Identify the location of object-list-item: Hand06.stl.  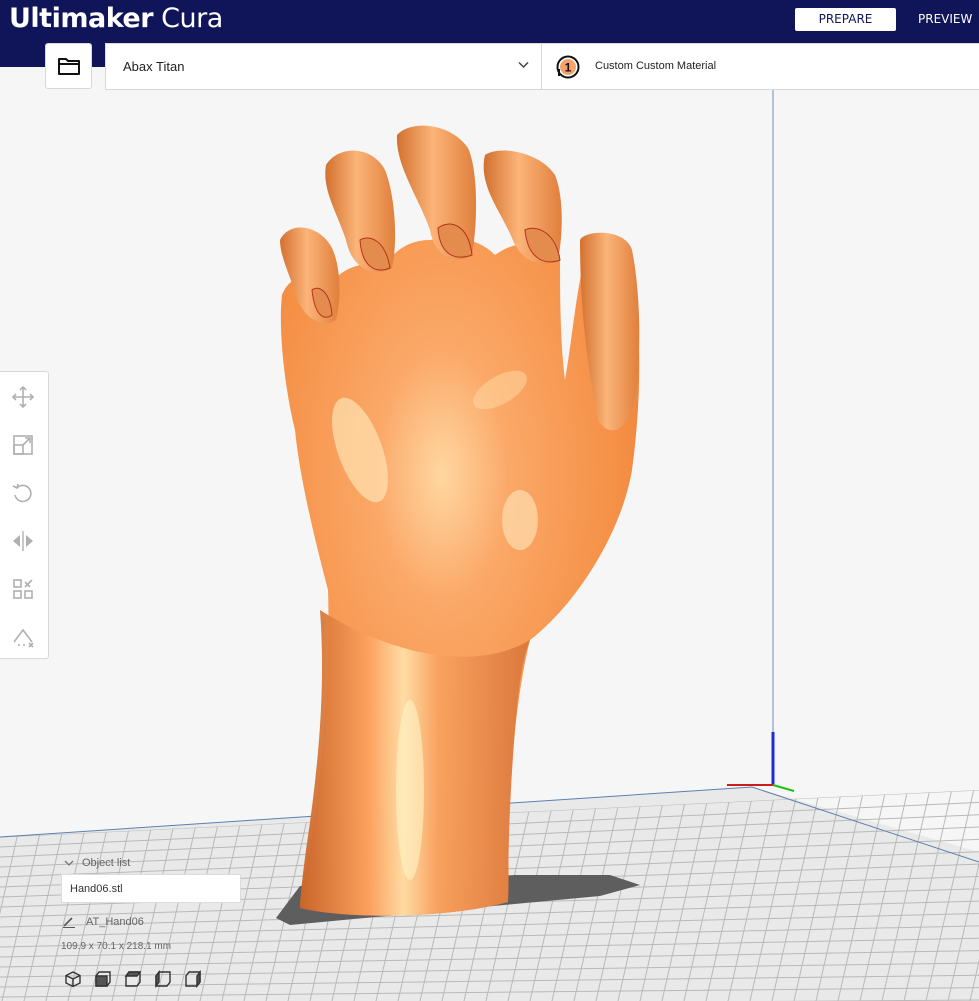
(151, 888).